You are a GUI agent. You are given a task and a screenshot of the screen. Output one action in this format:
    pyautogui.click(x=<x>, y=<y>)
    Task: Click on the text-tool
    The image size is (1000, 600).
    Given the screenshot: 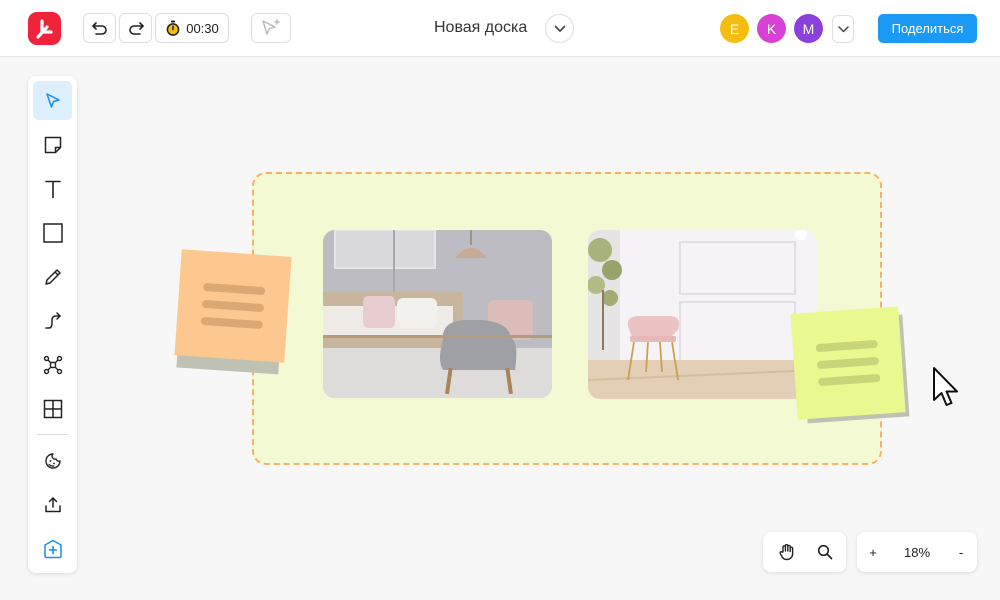 What is the action you would take?
    pyautogui.click(x=52, y=188)
    